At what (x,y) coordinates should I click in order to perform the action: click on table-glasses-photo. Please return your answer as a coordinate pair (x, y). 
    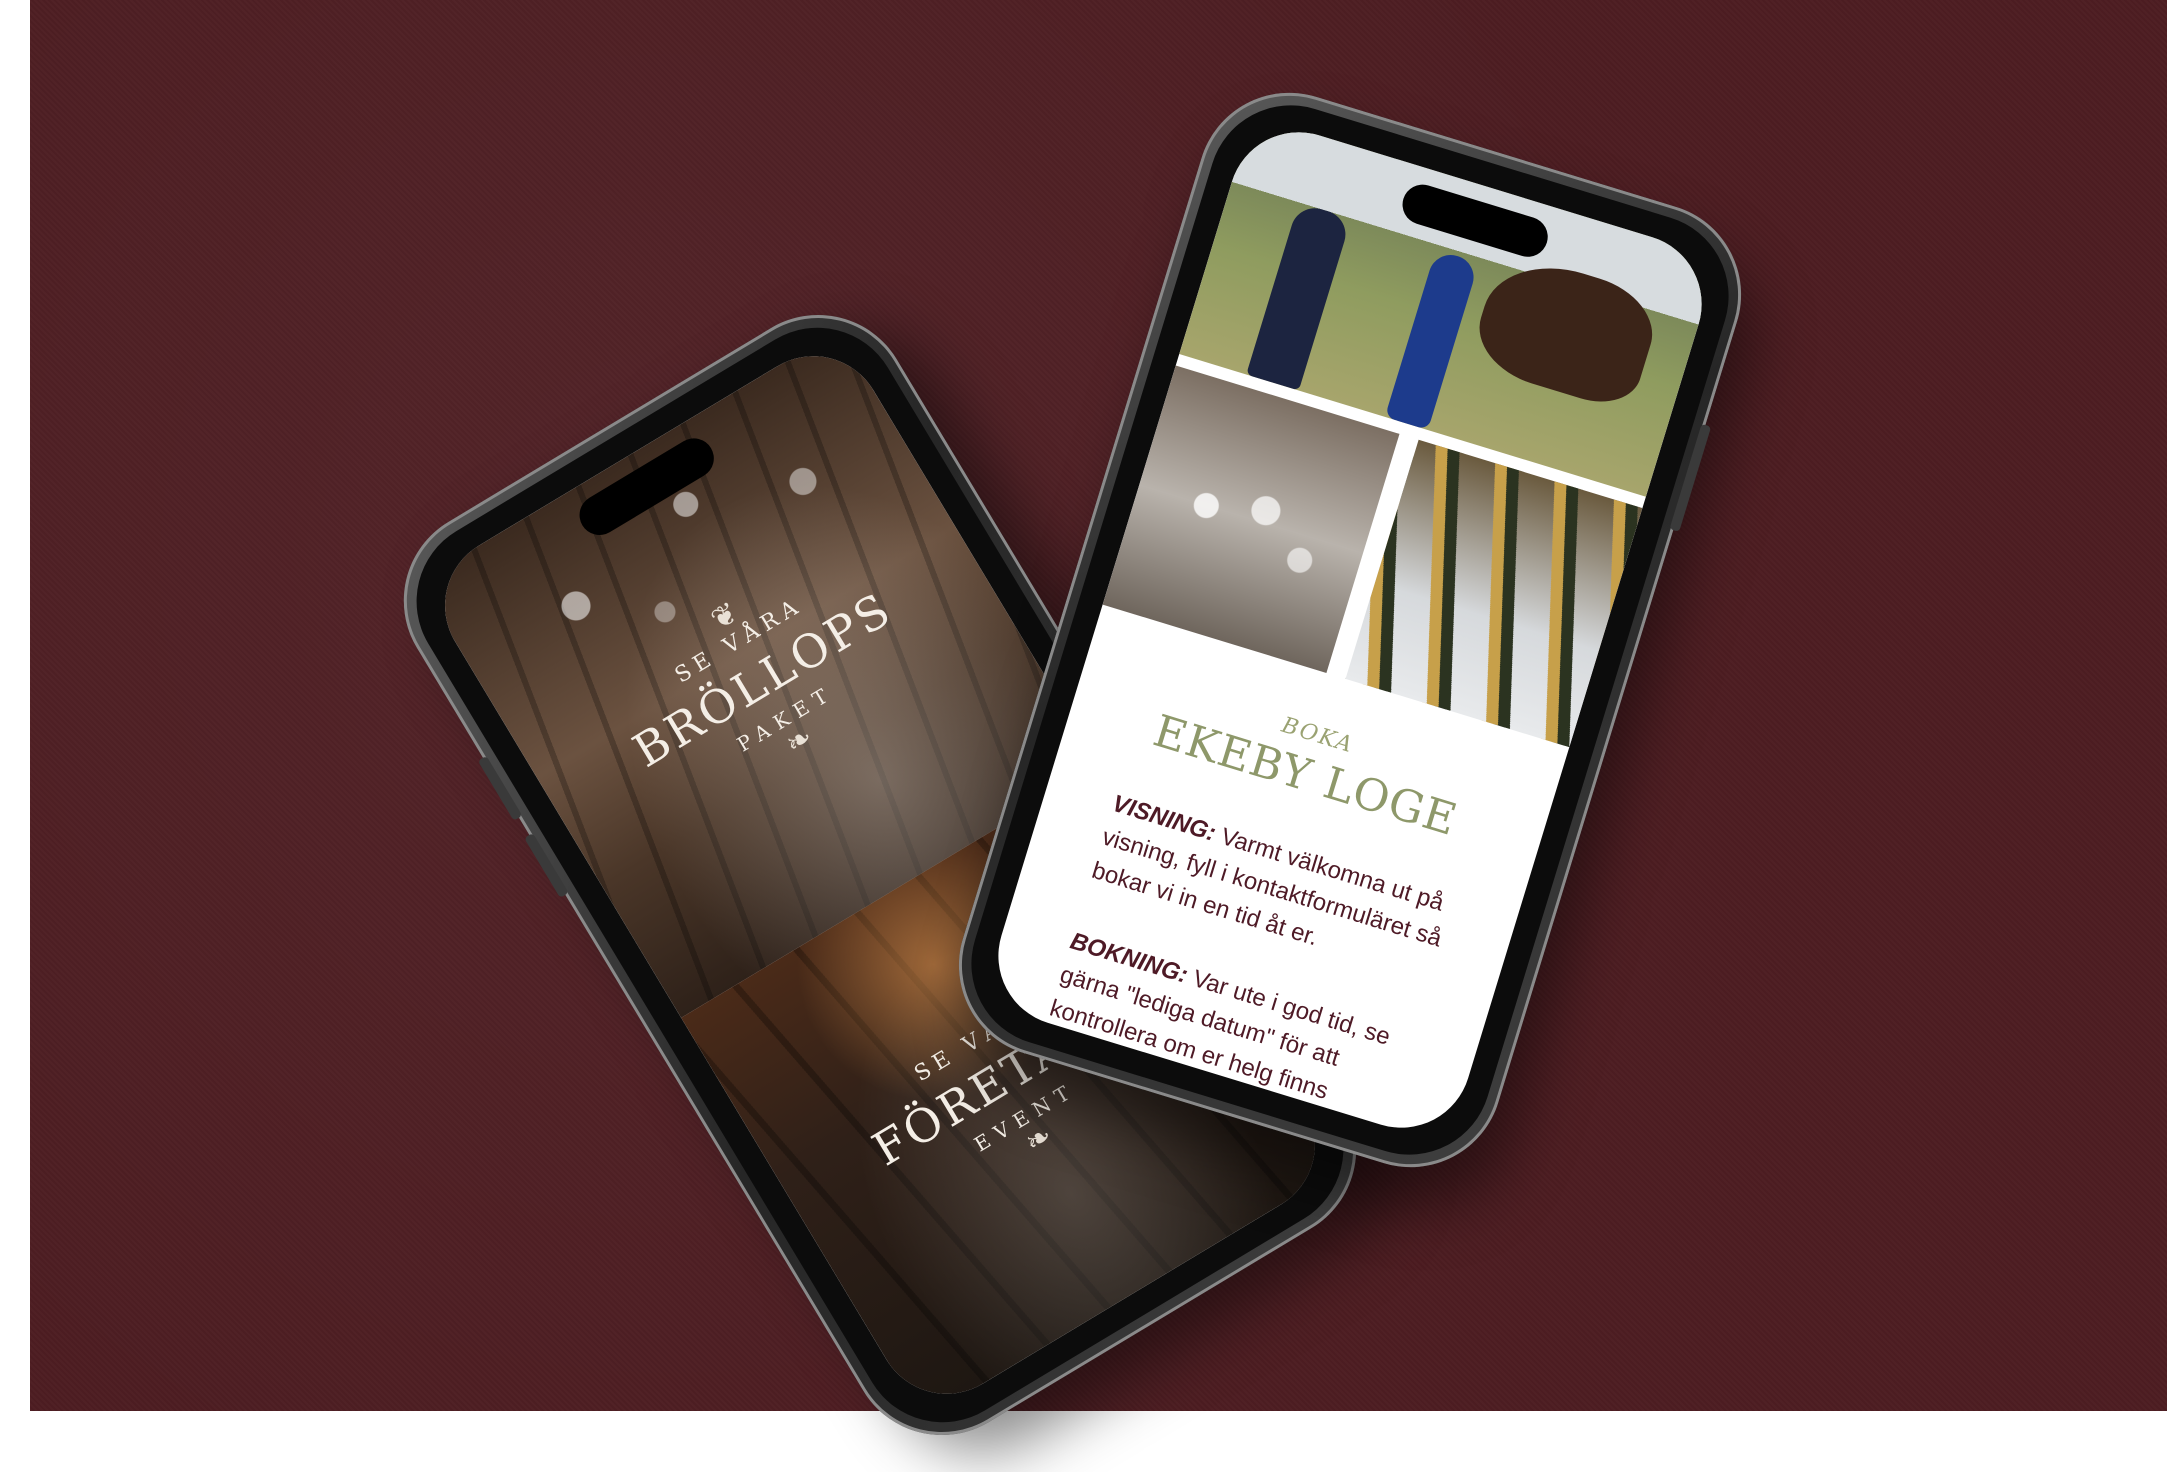
    Looking at the image, I should click on (1251, 519).